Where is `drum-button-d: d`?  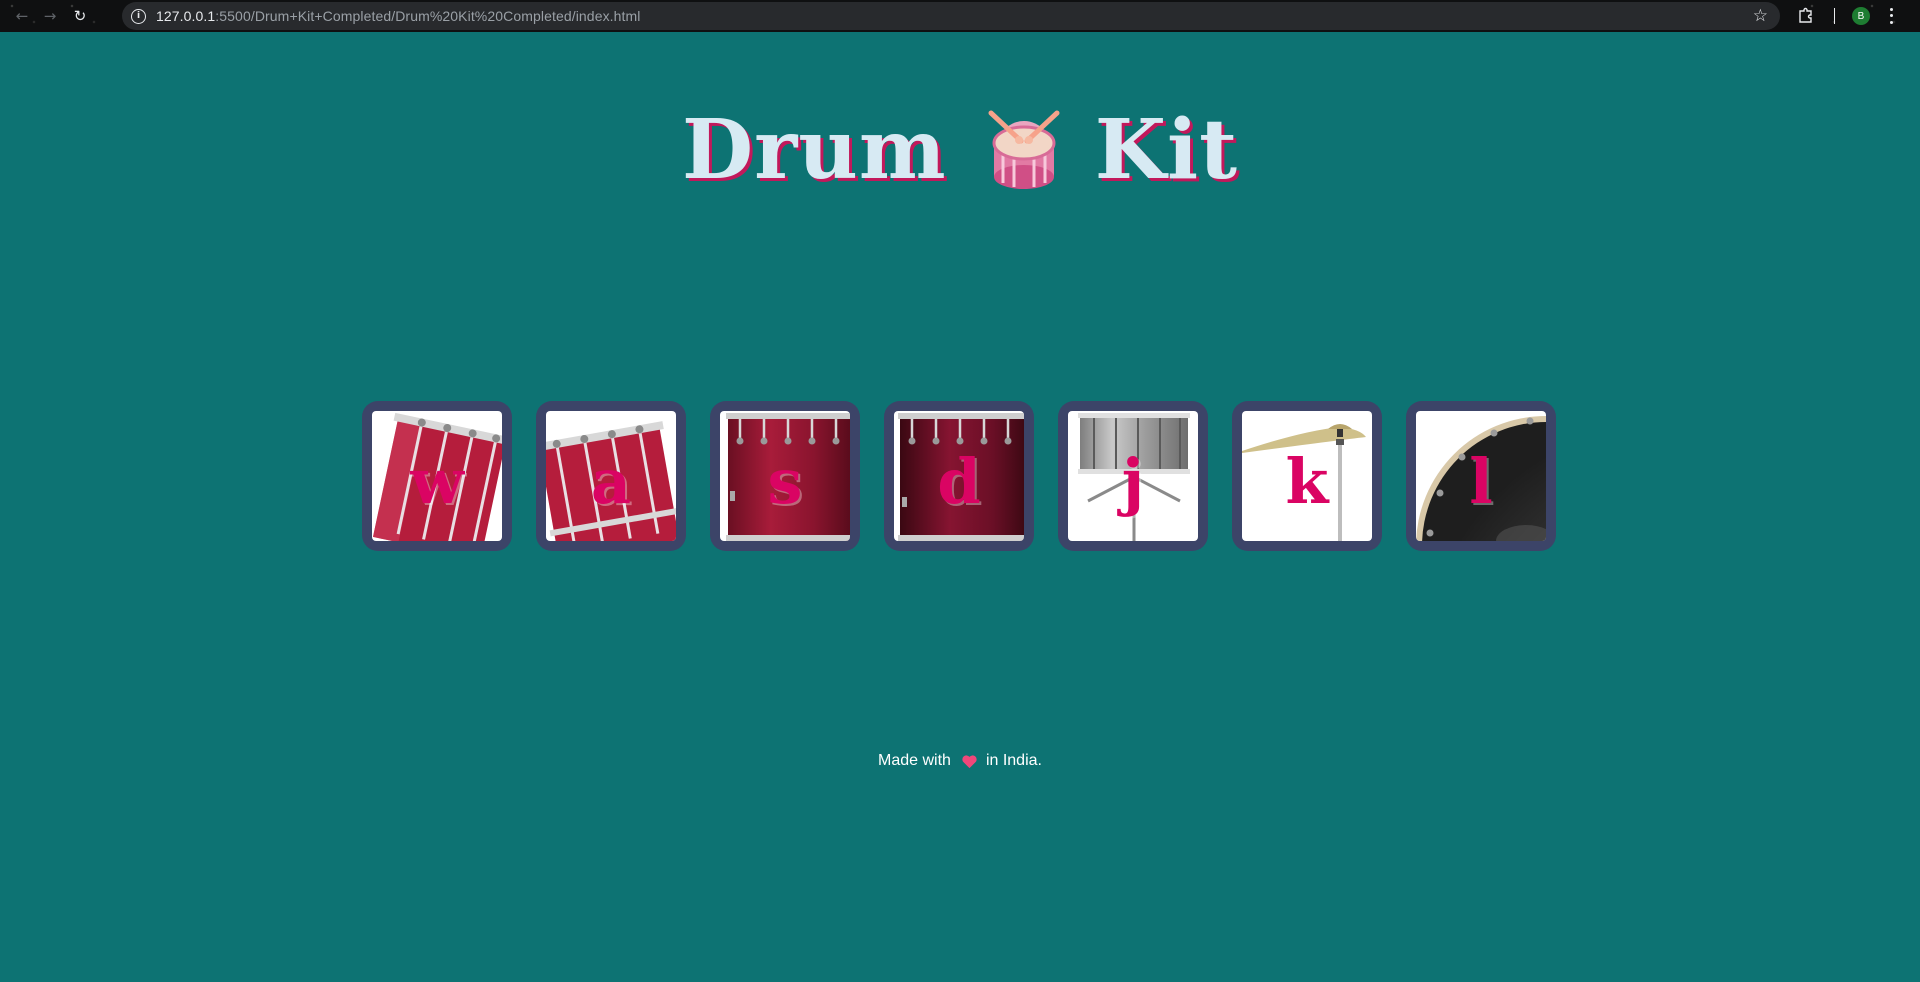
drum-button-d: d is located at coordinates (959, 476).